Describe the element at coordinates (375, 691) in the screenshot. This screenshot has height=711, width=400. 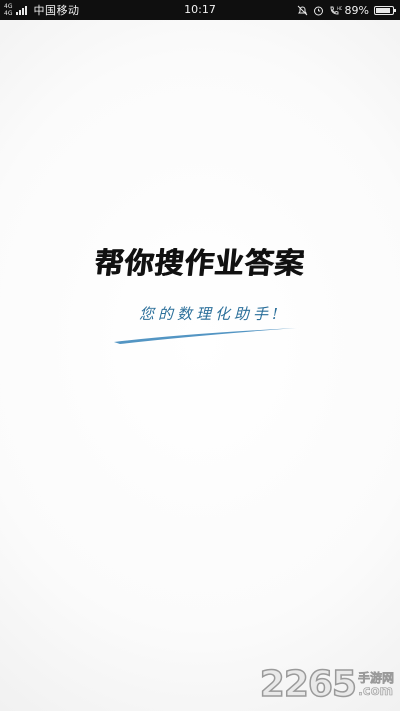
I see `watermark-domain: .com` at that location.